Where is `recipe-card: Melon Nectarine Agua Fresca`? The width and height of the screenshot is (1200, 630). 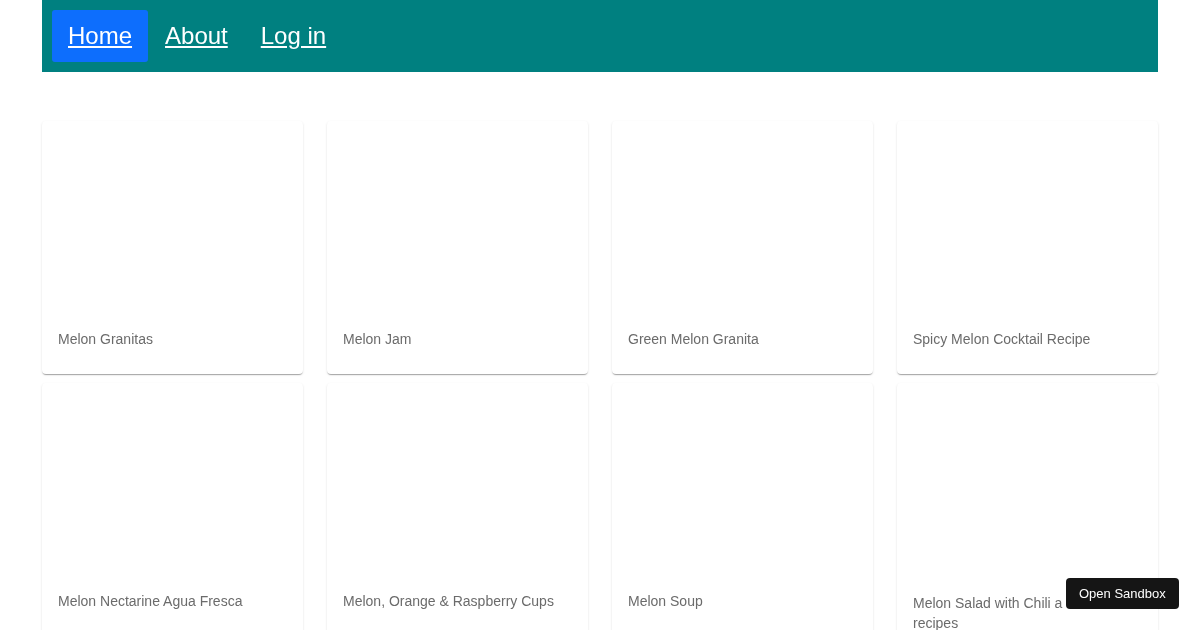 recipe-card: Melon Nectarine Agua Fresca is located at coordinates (172, 506).